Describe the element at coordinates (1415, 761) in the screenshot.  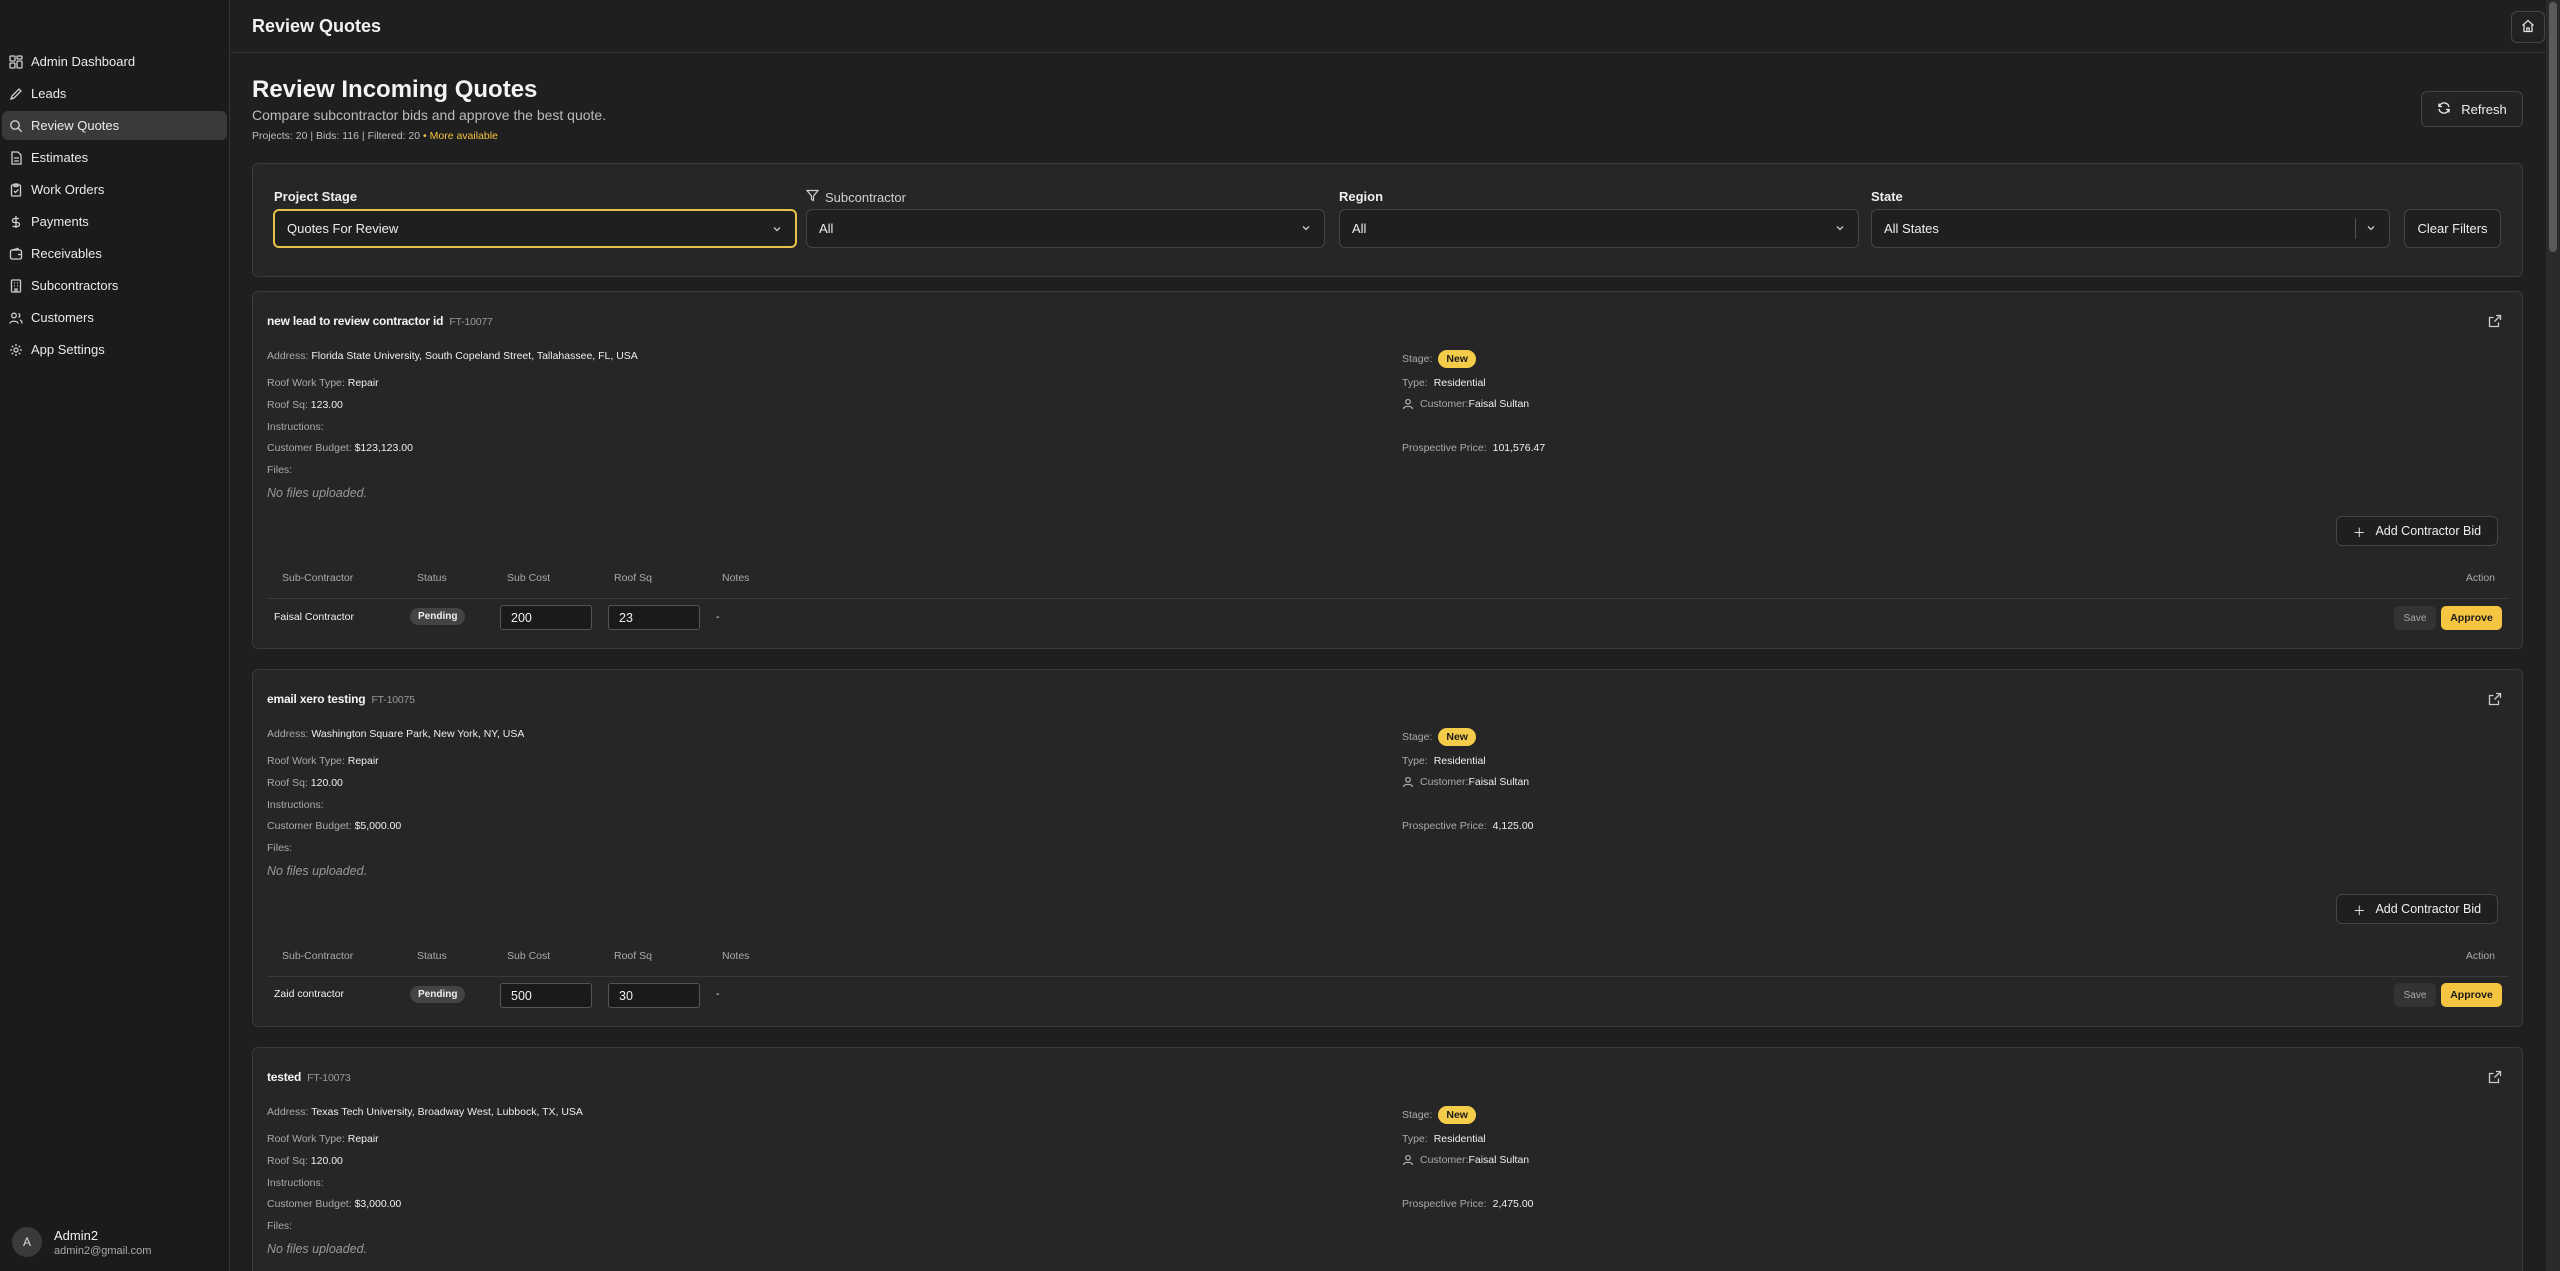
I see `field-label: Type:` at that location.